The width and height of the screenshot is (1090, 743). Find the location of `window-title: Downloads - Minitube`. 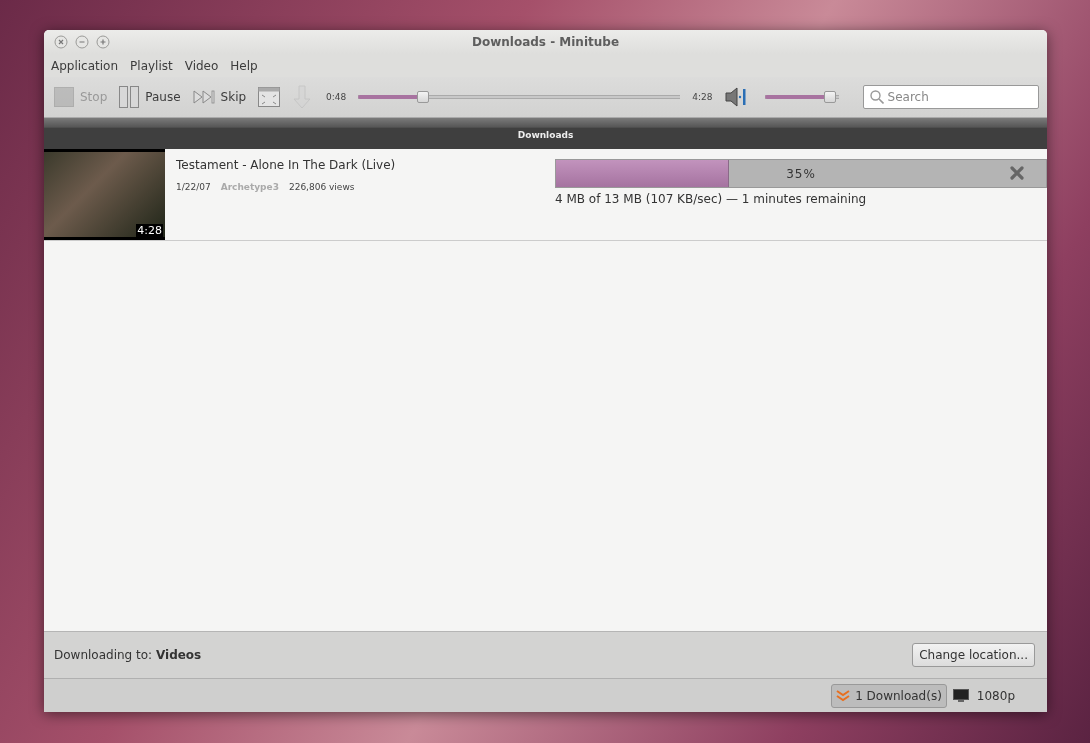

window-title: Downloads - Minitube is located at coordinates (545, 42).